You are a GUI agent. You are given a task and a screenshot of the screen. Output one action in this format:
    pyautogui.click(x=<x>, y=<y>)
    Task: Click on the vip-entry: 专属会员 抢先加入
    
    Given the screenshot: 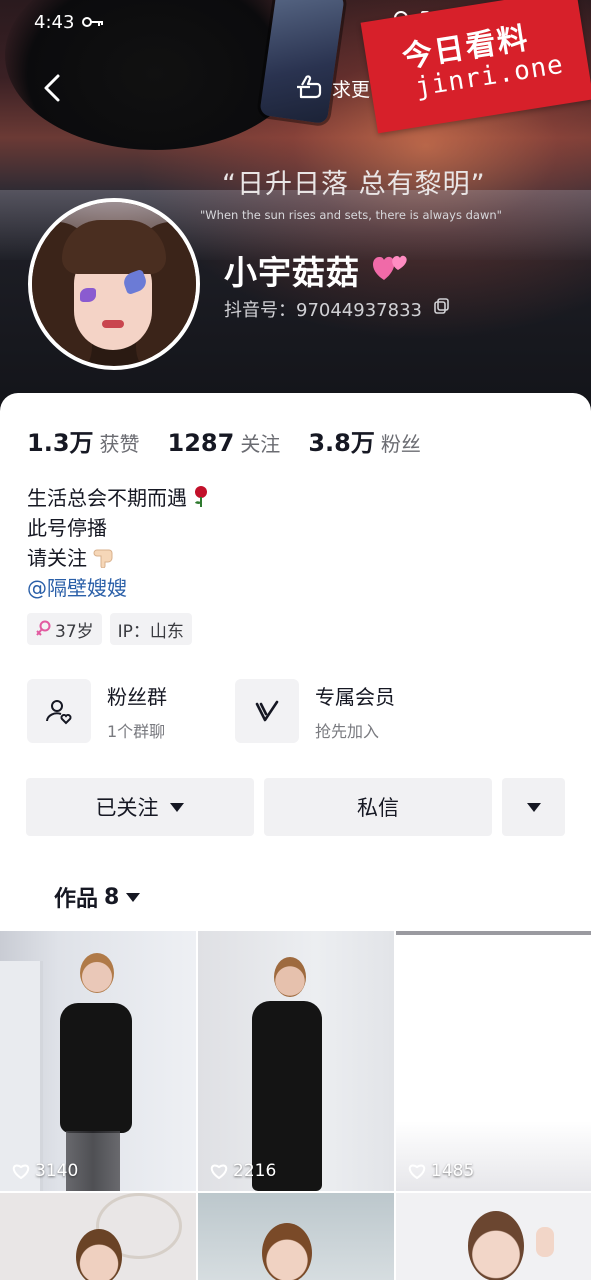 What is the action you would take?
    pyautogui.click(x=315, y=711)
    